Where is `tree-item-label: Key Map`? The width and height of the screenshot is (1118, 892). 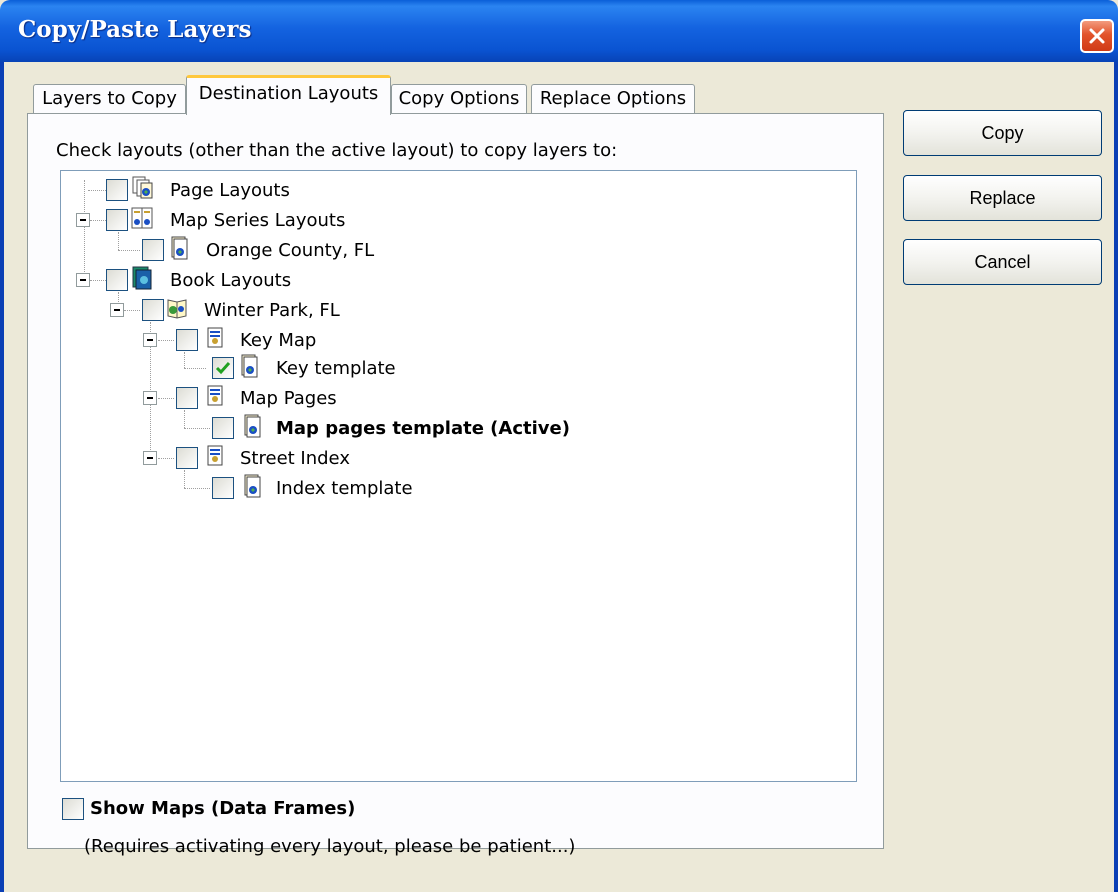 tree-item-label: Key Map is located at coordinates (278, 340).